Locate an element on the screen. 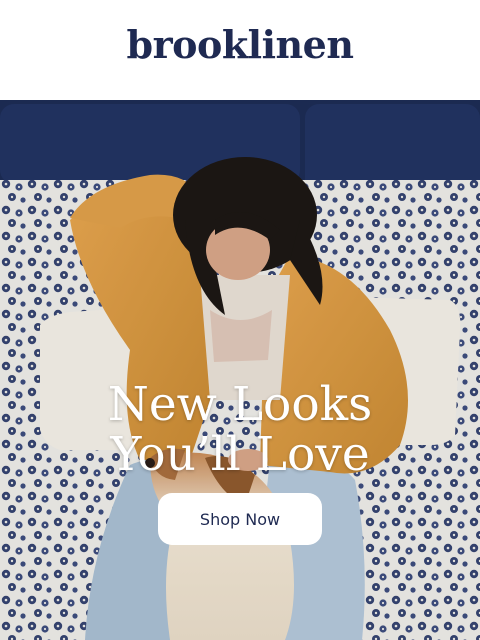 Image resolution: width=480 pixels, height=640 pixels. headline-line-1: New Looks is located at coordinates (240, 404).